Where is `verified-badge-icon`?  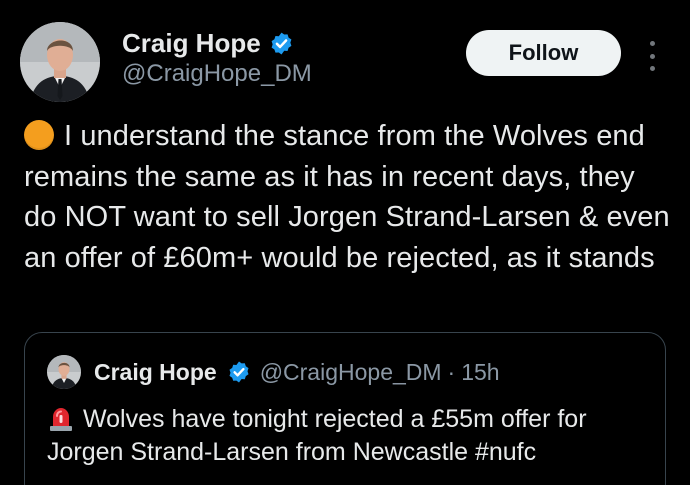
verified-badge-icon is located at coordinates (281, 43).